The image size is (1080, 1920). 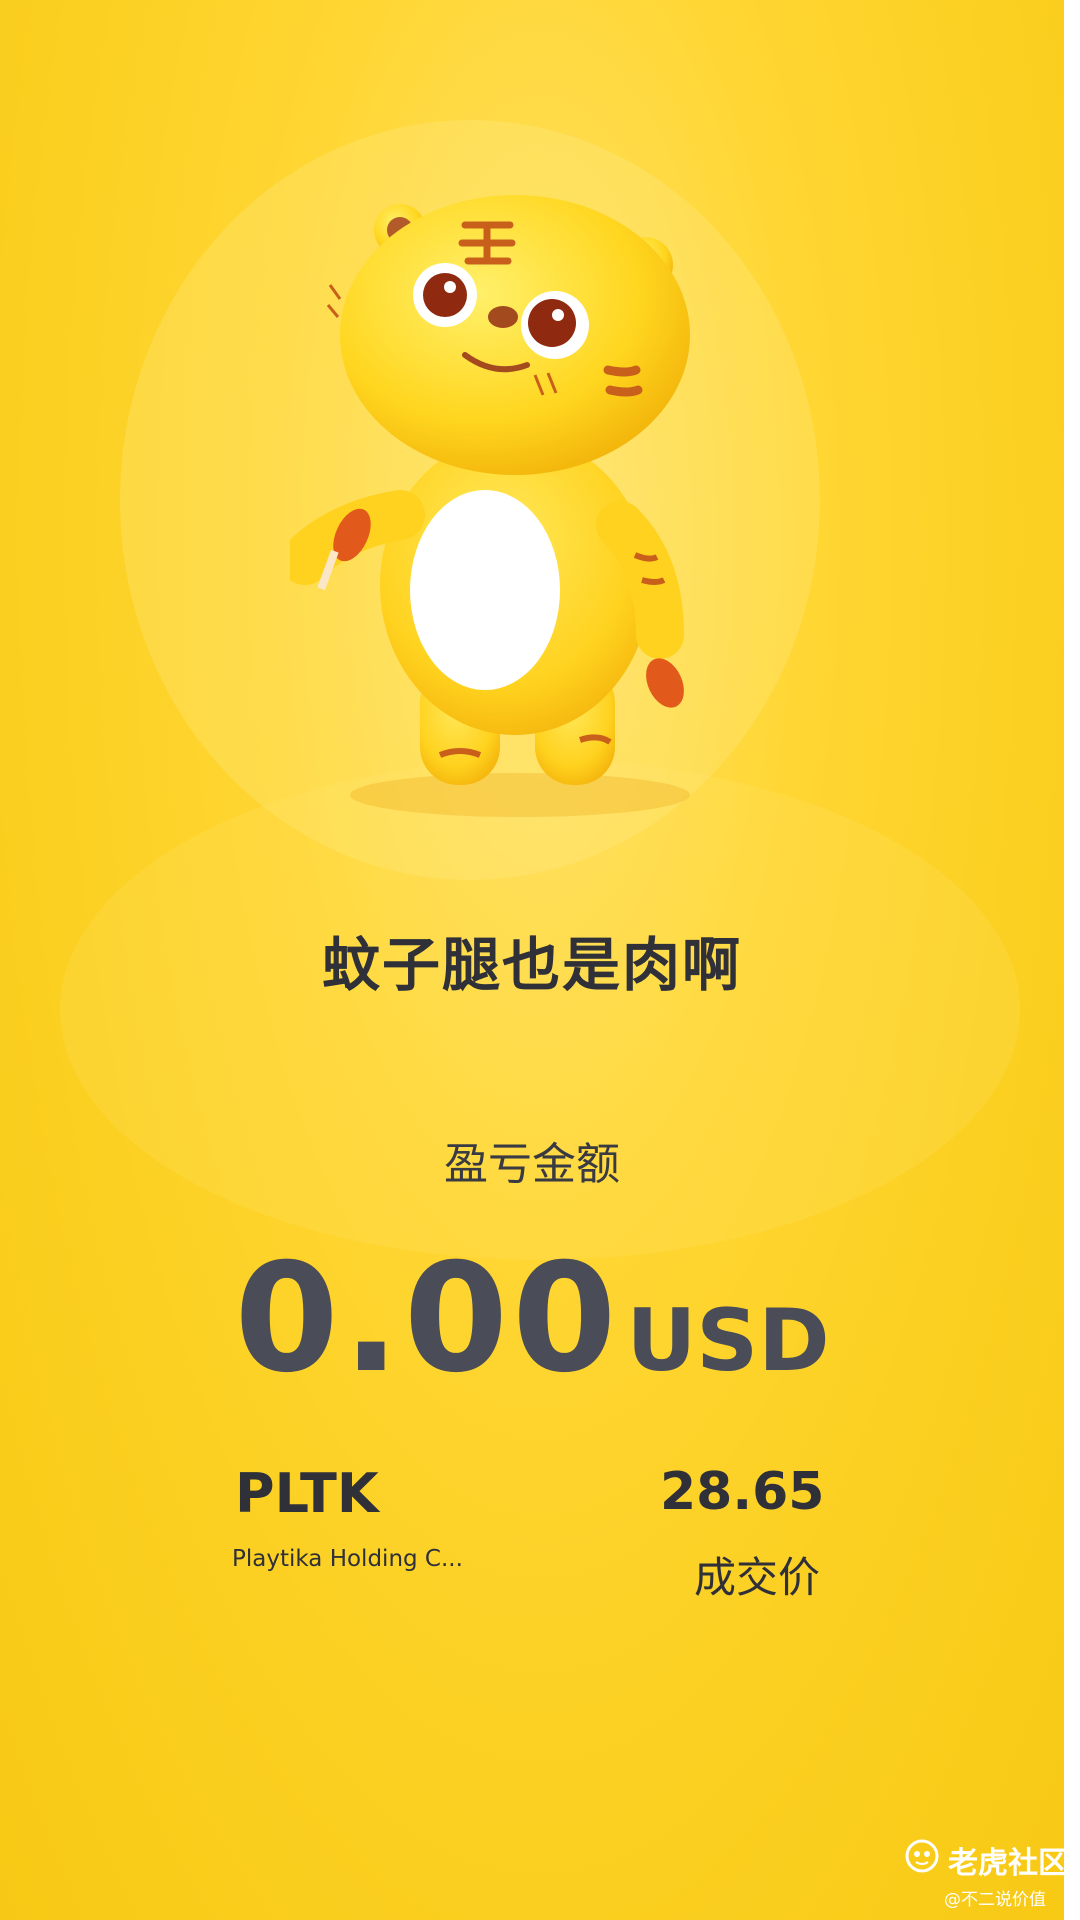 I want to click on pnl-amount-row: 0.00USD, so click(x=532, y=1319).